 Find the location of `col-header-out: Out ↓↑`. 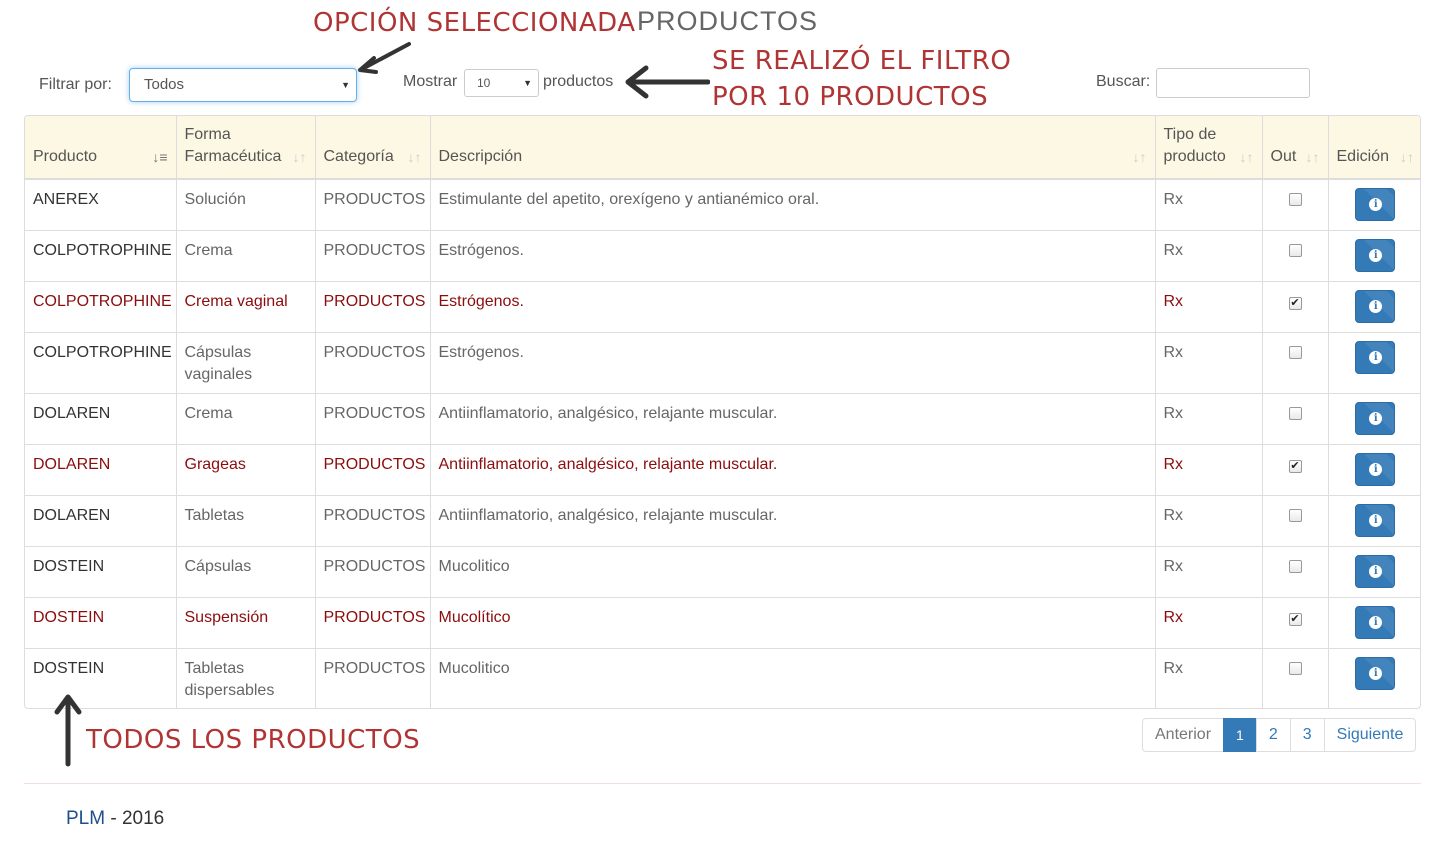

col-header-out: Out ↓↑ is located at coordinates (1295, 148).